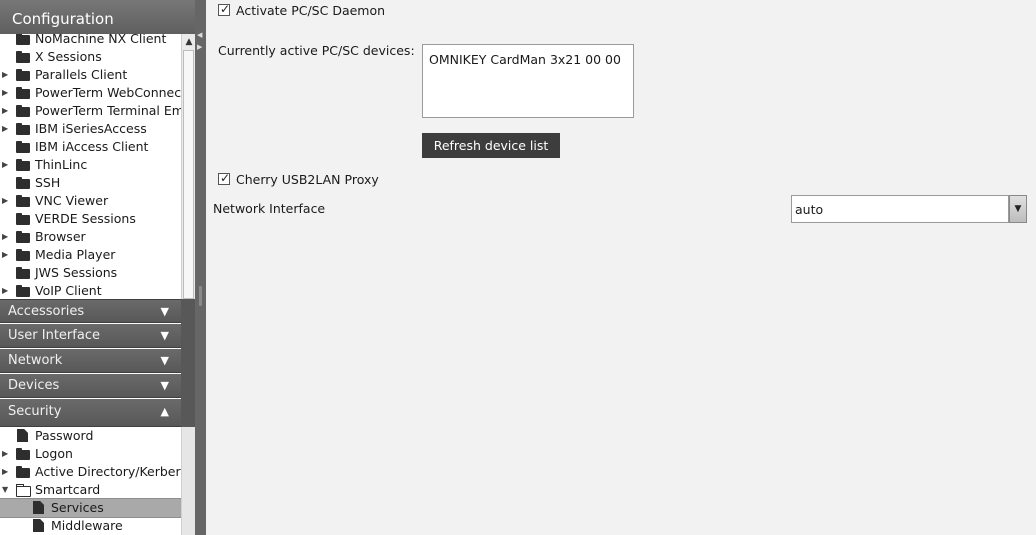 The height and width of the screenshot is (535, 1036). I want to click on network-interface-select: auto, so click(900, 209).